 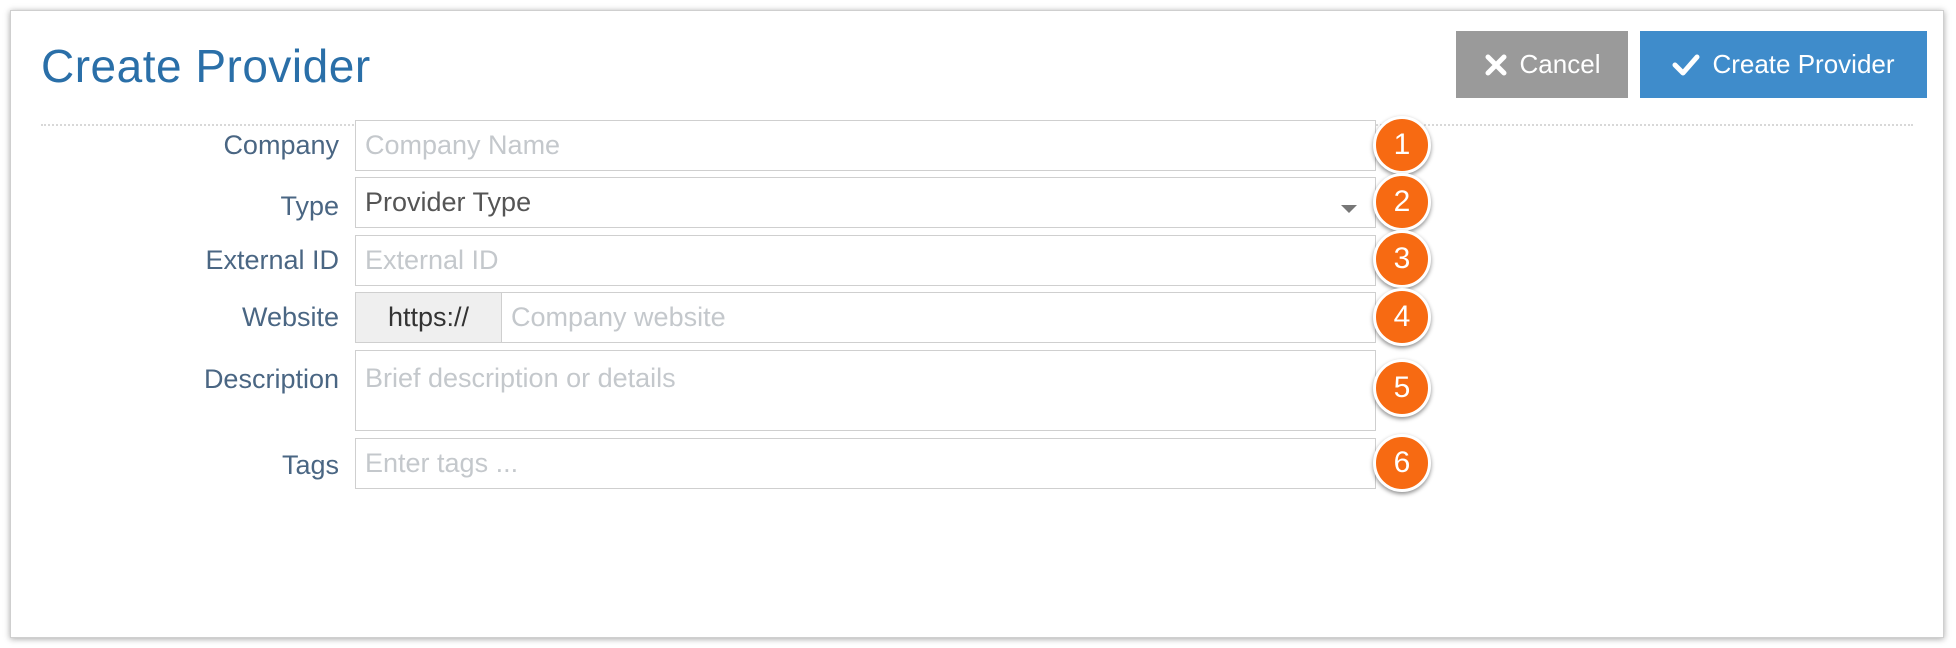 I want to click on callout-badge-5: 5, so click(x=1402, y=388).